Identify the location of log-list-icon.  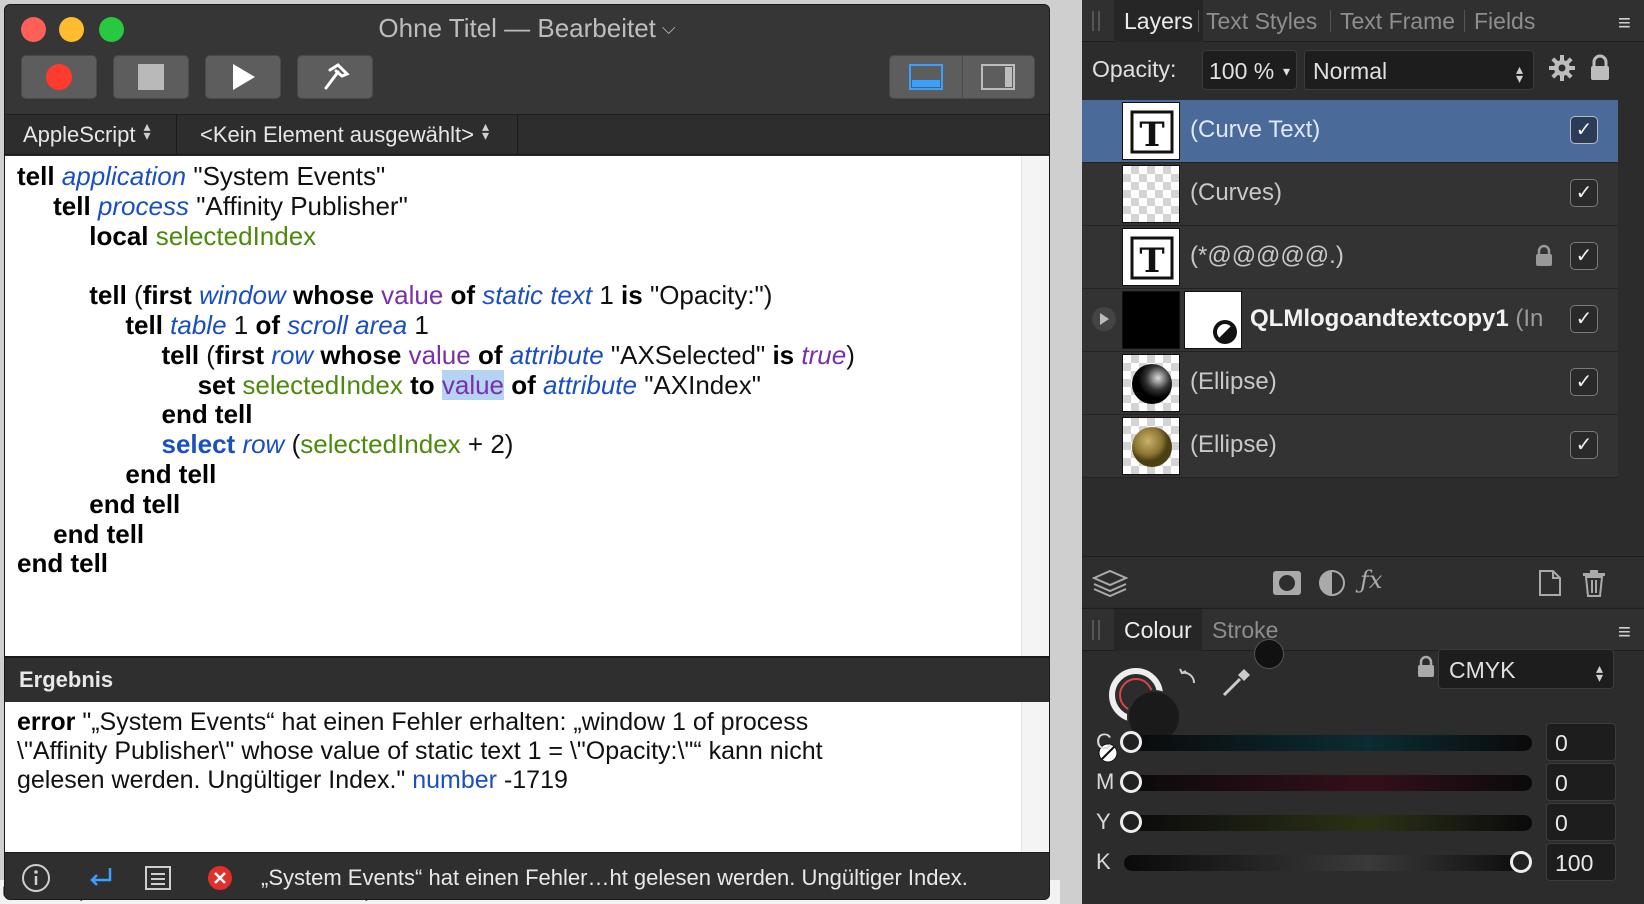
(158, 878).